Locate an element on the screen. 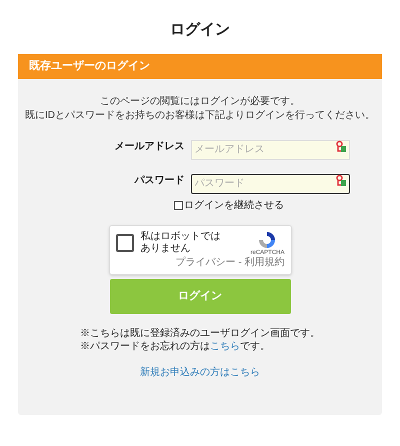 This screenshot has width=400, height=446. captcha-label: 私はロボットではありません is located at coordinates (181, 243).